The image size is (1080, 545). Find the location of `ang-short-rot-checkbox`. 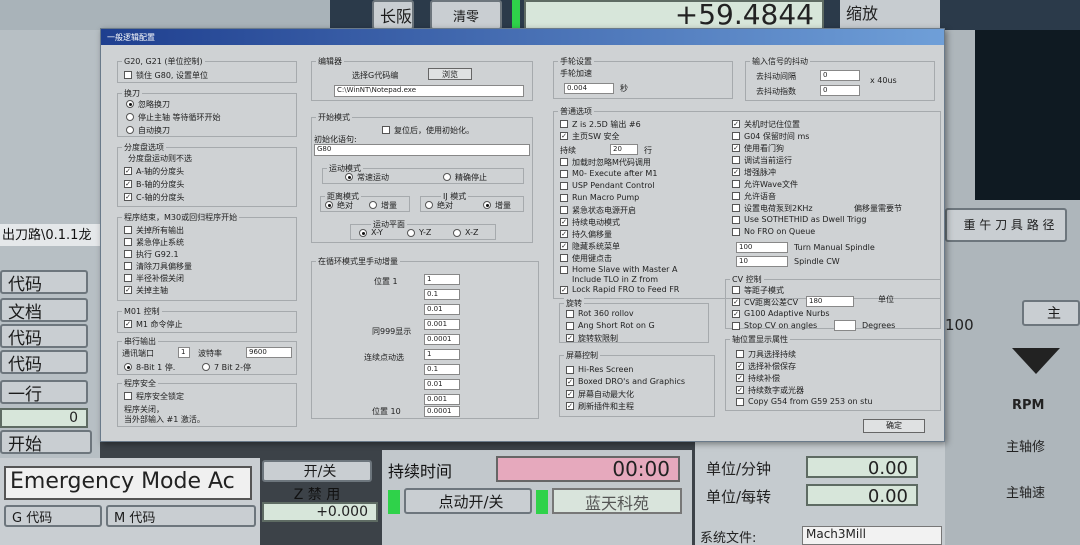

ang-short-rot-checkbox is located at coordinates (570, 326).